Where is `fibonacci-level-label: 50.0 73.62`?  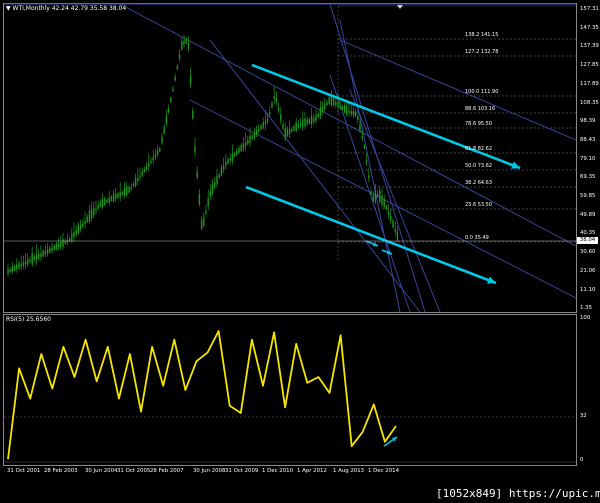 fibonacci-level-label: 50.0 73.62 is located at coordinates (479, 166).